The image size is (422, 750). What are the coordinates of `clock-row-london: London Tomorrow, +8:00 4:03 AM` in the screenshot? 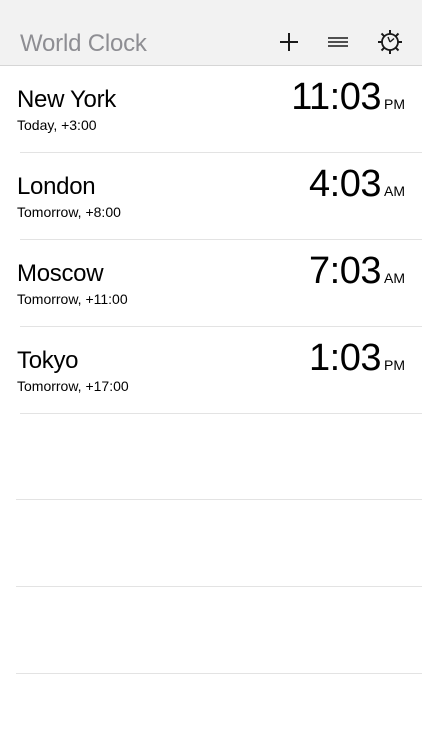 It's located at (211, 196).